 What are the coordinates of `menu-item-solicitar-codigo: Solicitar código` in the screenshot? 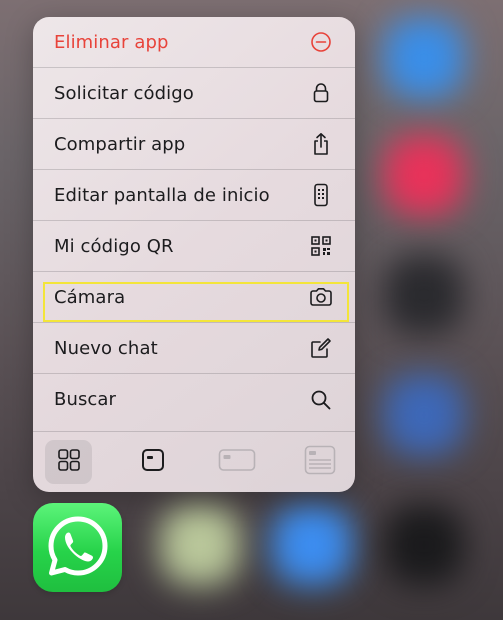 It's located at (194, 93).